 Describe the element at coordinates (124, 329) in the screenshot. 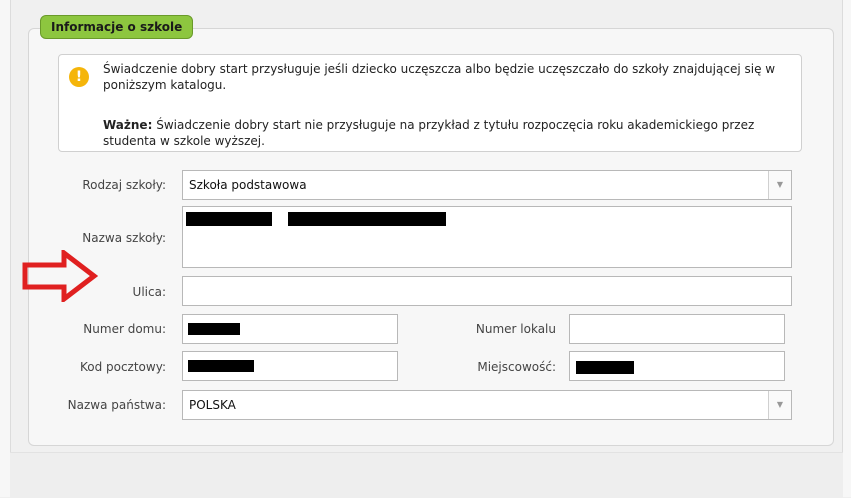

I see `house-number-label: Numer domu:` at that location.